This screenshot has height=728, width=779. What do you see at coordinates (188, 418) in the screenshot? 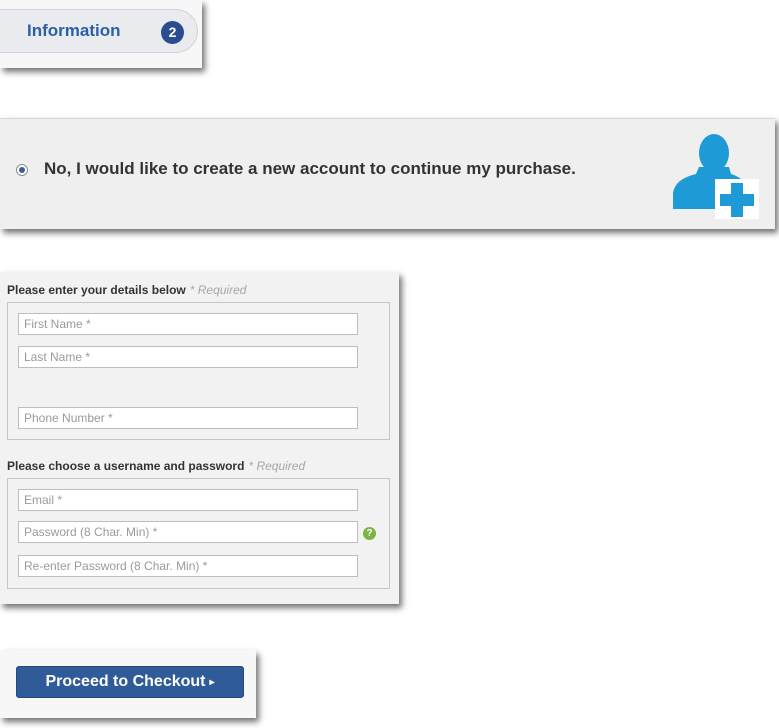
I see `phone-number-field` at bounding box center [188, 418].